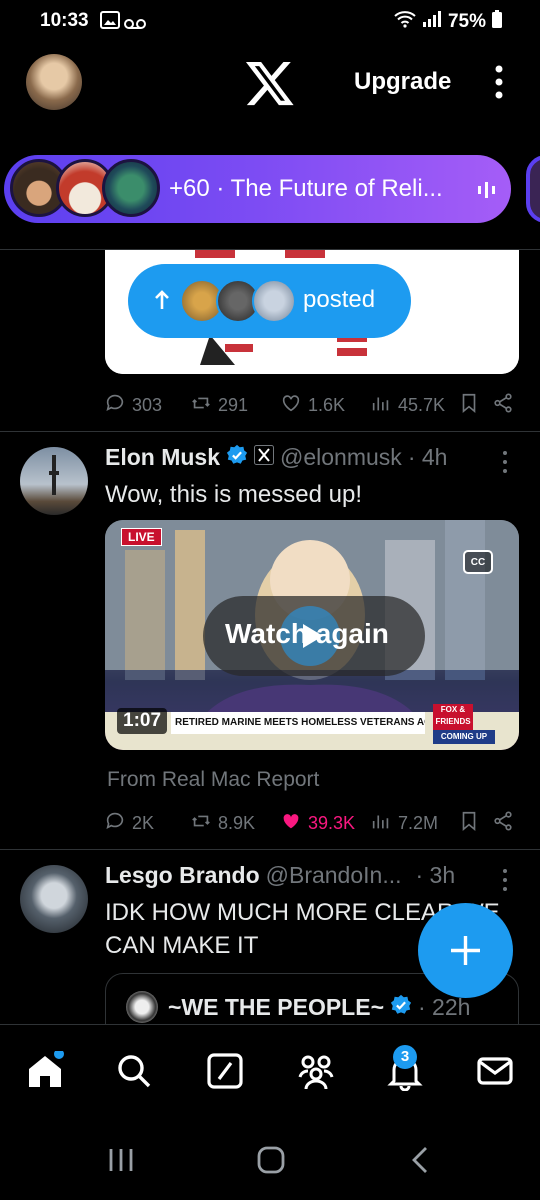 The image size is (540, 1200). I want to click on network-logo: FOX & FRIENDS, so click(453, 717).